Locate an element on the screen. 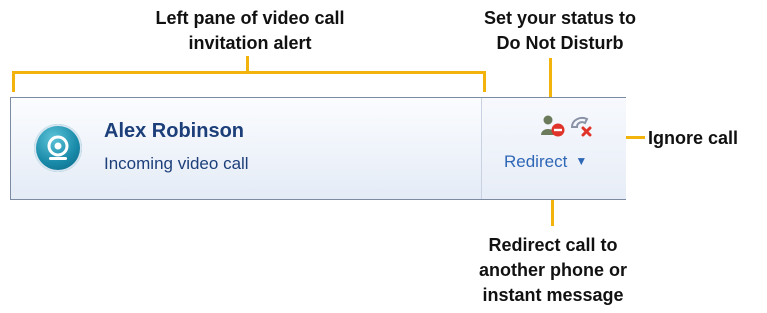 The height and width of the screenshot is (313, 767). callout-redirect-line1: Redirect call to is located at coordinates (553, 245).